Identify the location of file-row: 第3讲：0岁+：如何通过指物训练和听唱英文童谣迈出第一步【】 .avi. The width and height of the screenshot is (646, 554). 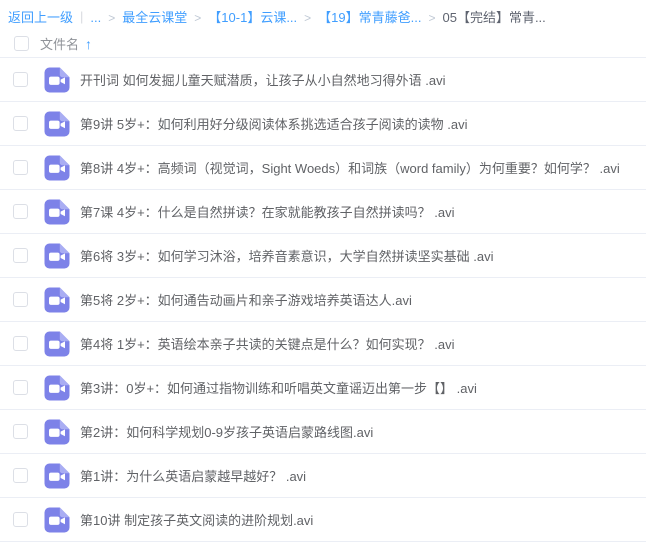
(323, 388).